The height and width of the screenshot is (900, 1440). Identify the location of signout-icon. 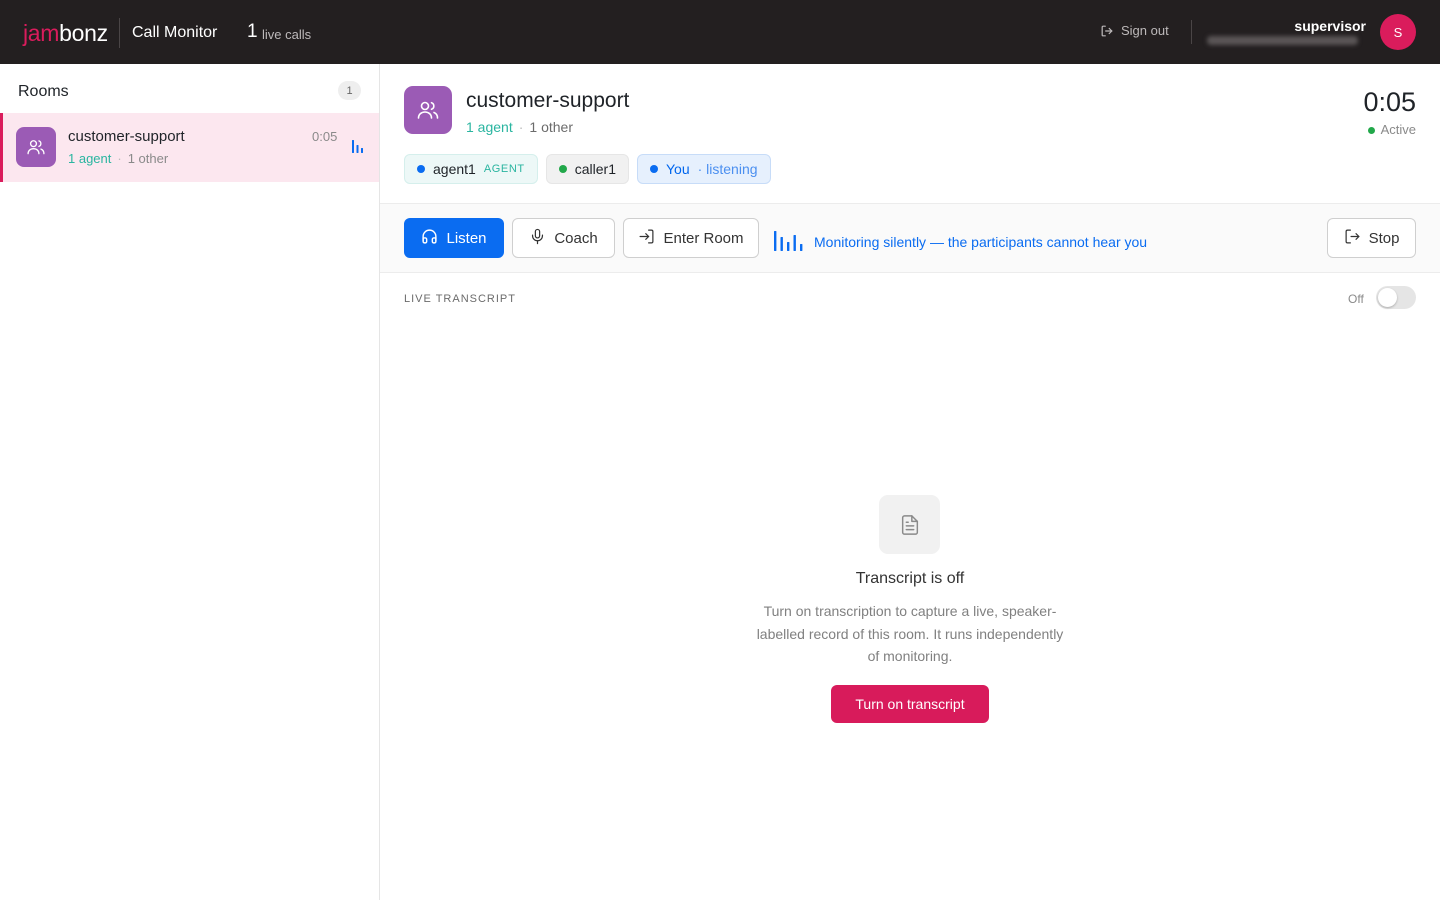
(1107, 31).